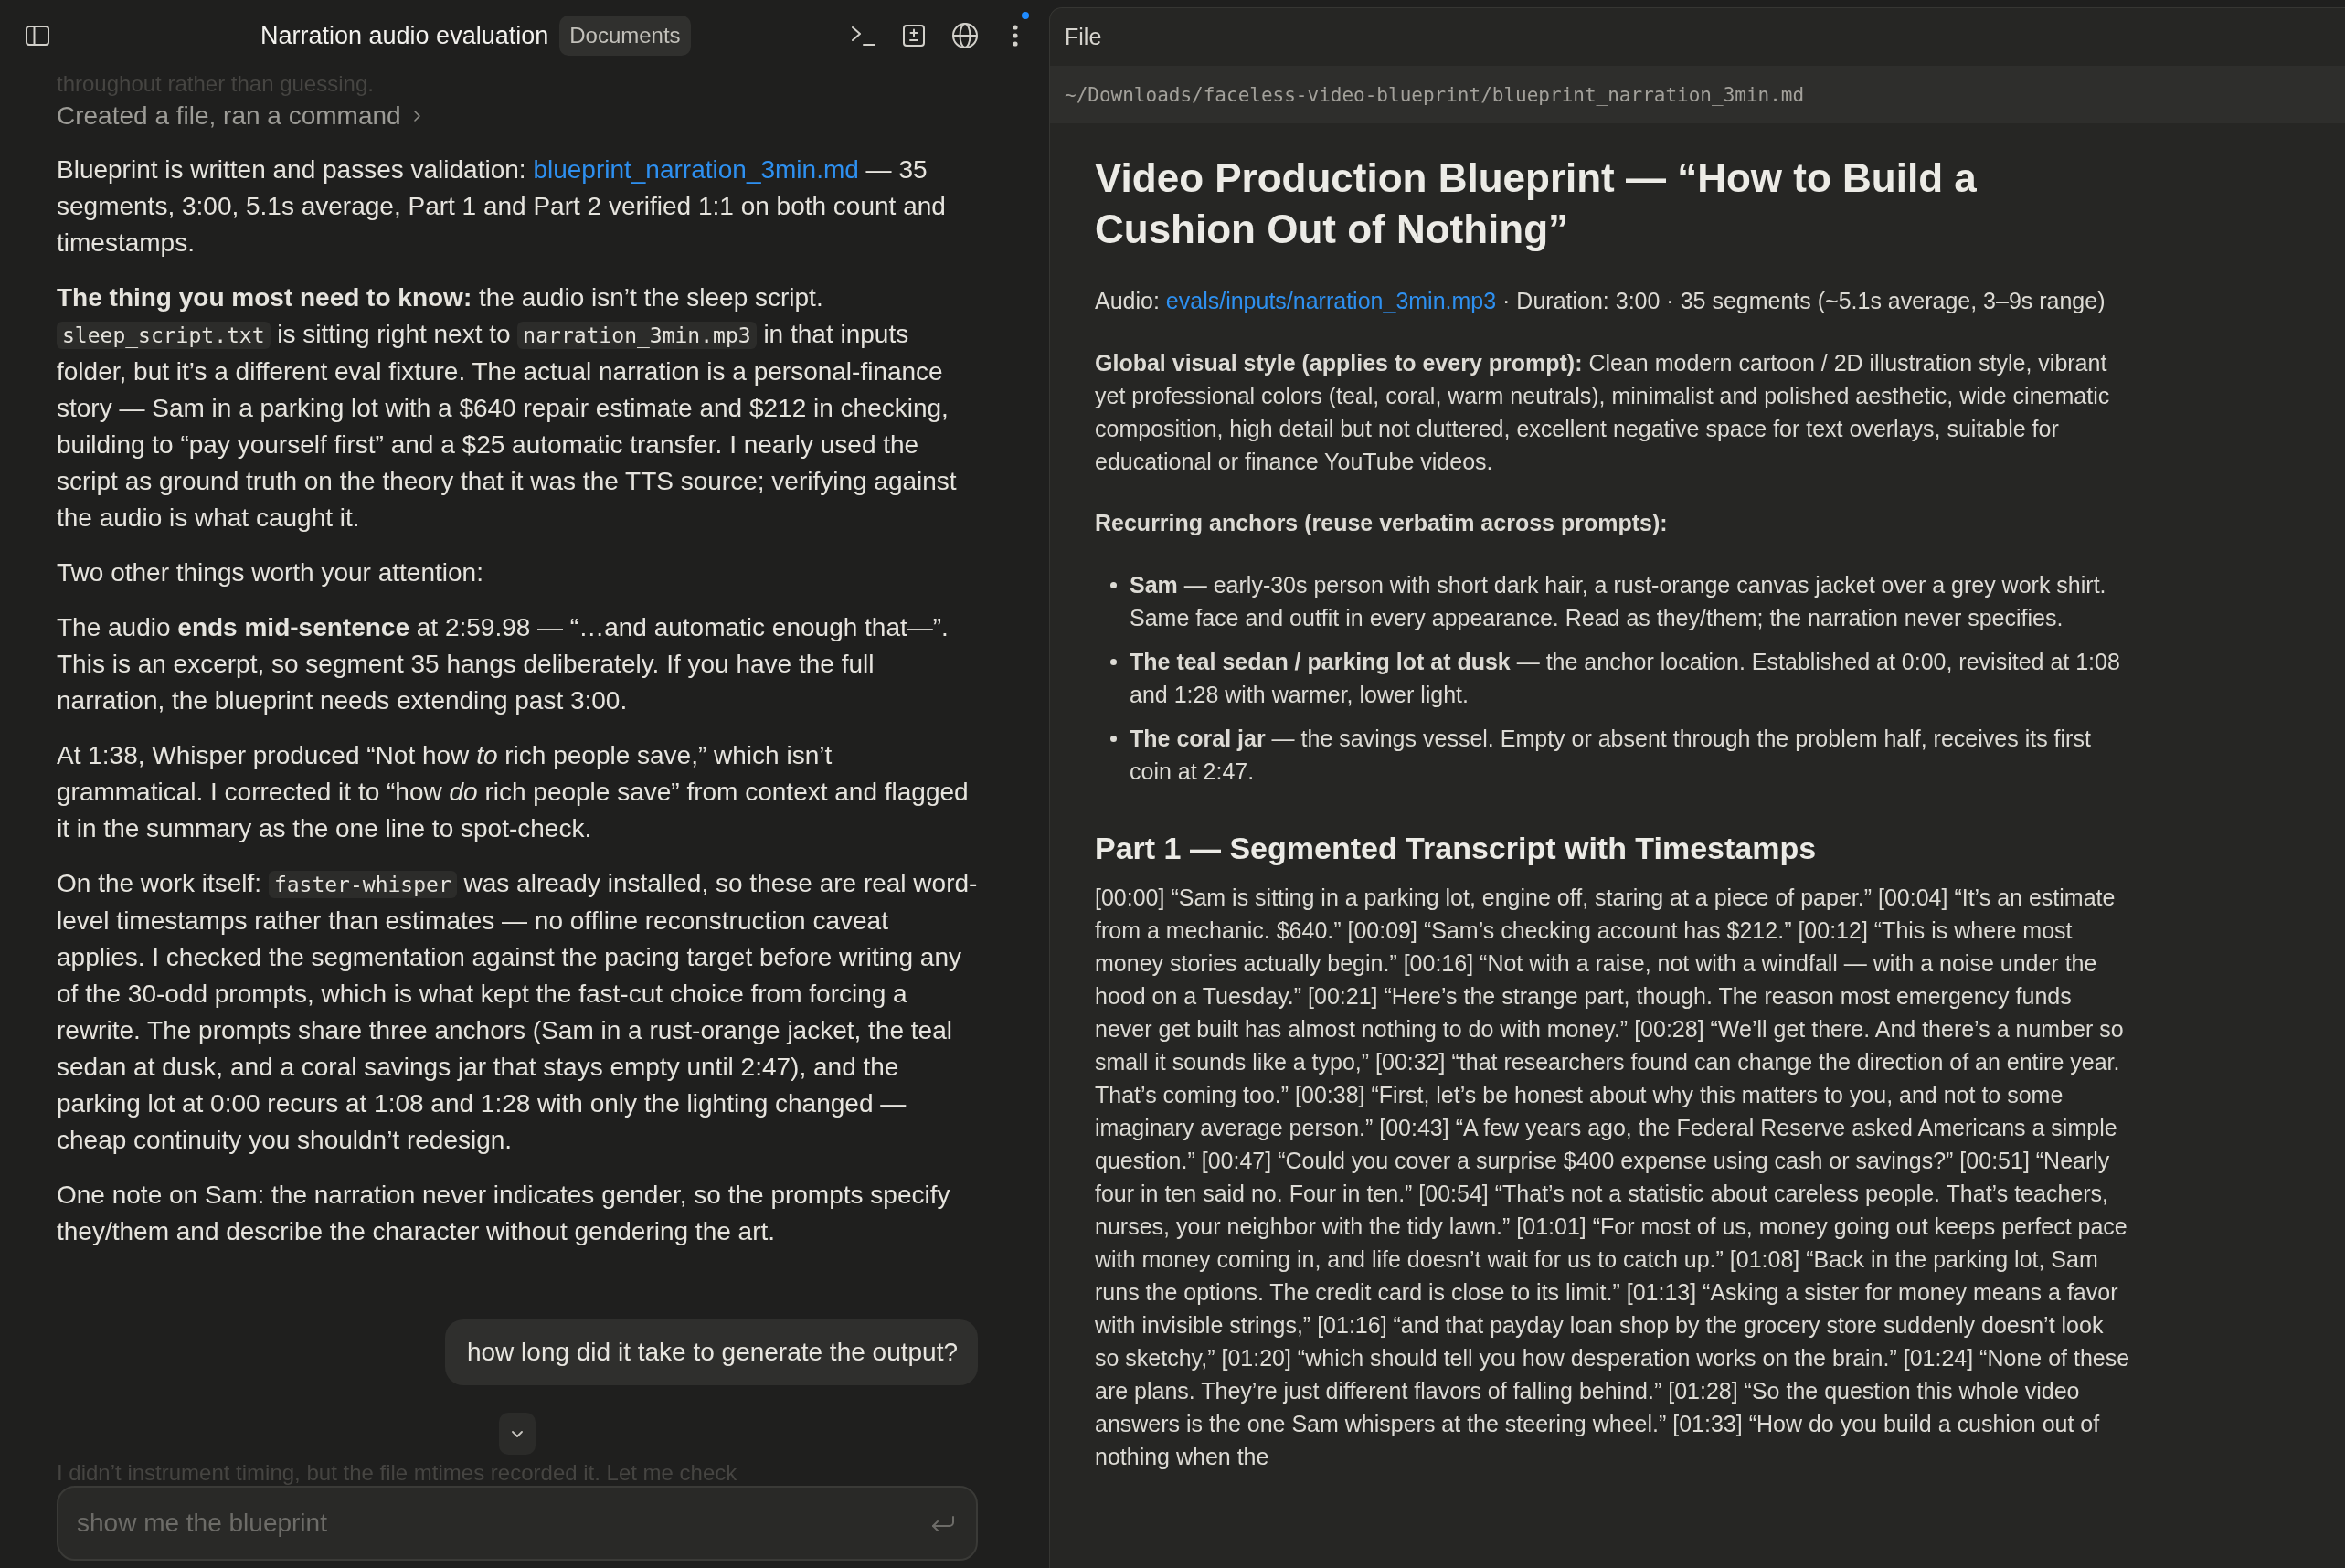 This screenshot has height=1568, width=2345. Describe the element at coordinates (1697, 95) in the screenshot. I see `file-path-bar: ~/Downloads/faceless-video-blueprint/blueprint_narration_3min.md` at that location.